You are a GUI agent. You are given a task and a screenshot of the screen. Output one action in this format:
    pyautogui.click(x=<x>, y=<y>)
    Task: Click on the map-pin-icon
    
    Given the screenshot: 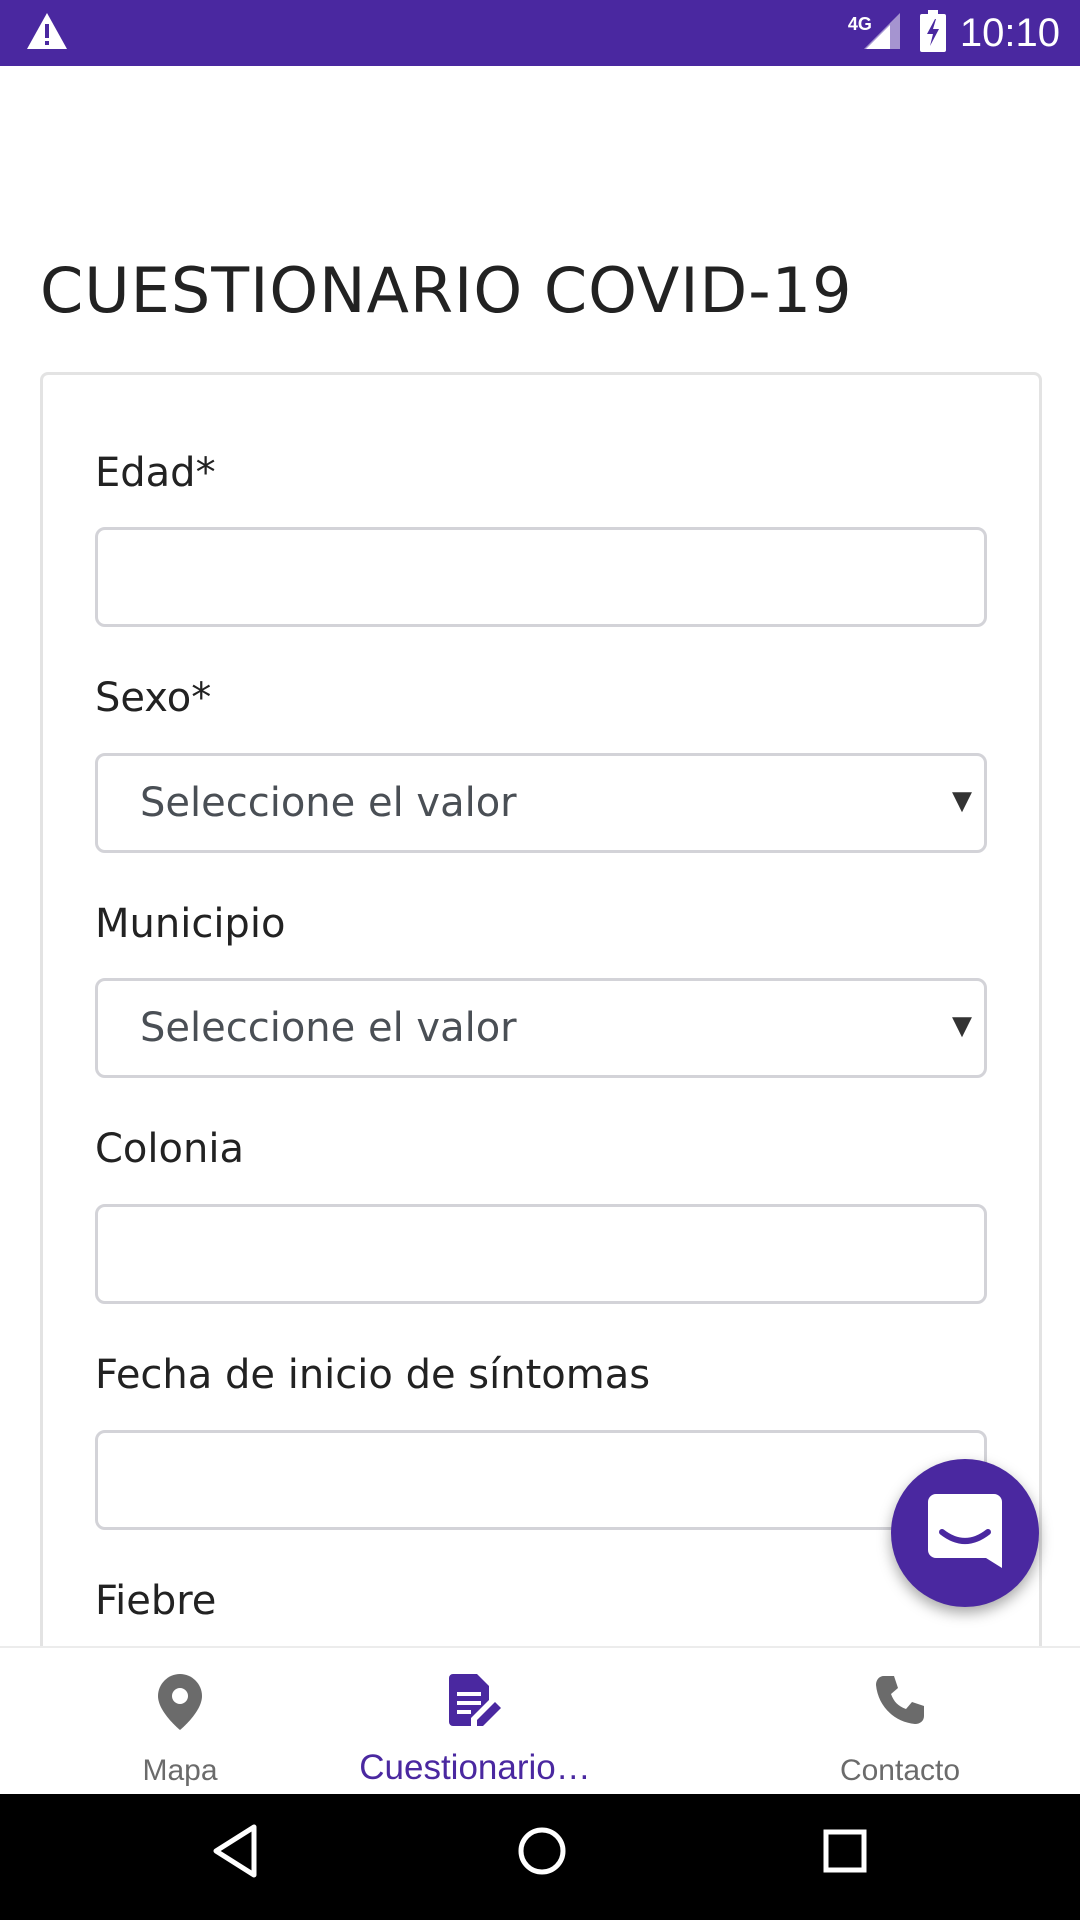 What is the action you would take?
    pyautogui.click(x=180, y=1704)
    